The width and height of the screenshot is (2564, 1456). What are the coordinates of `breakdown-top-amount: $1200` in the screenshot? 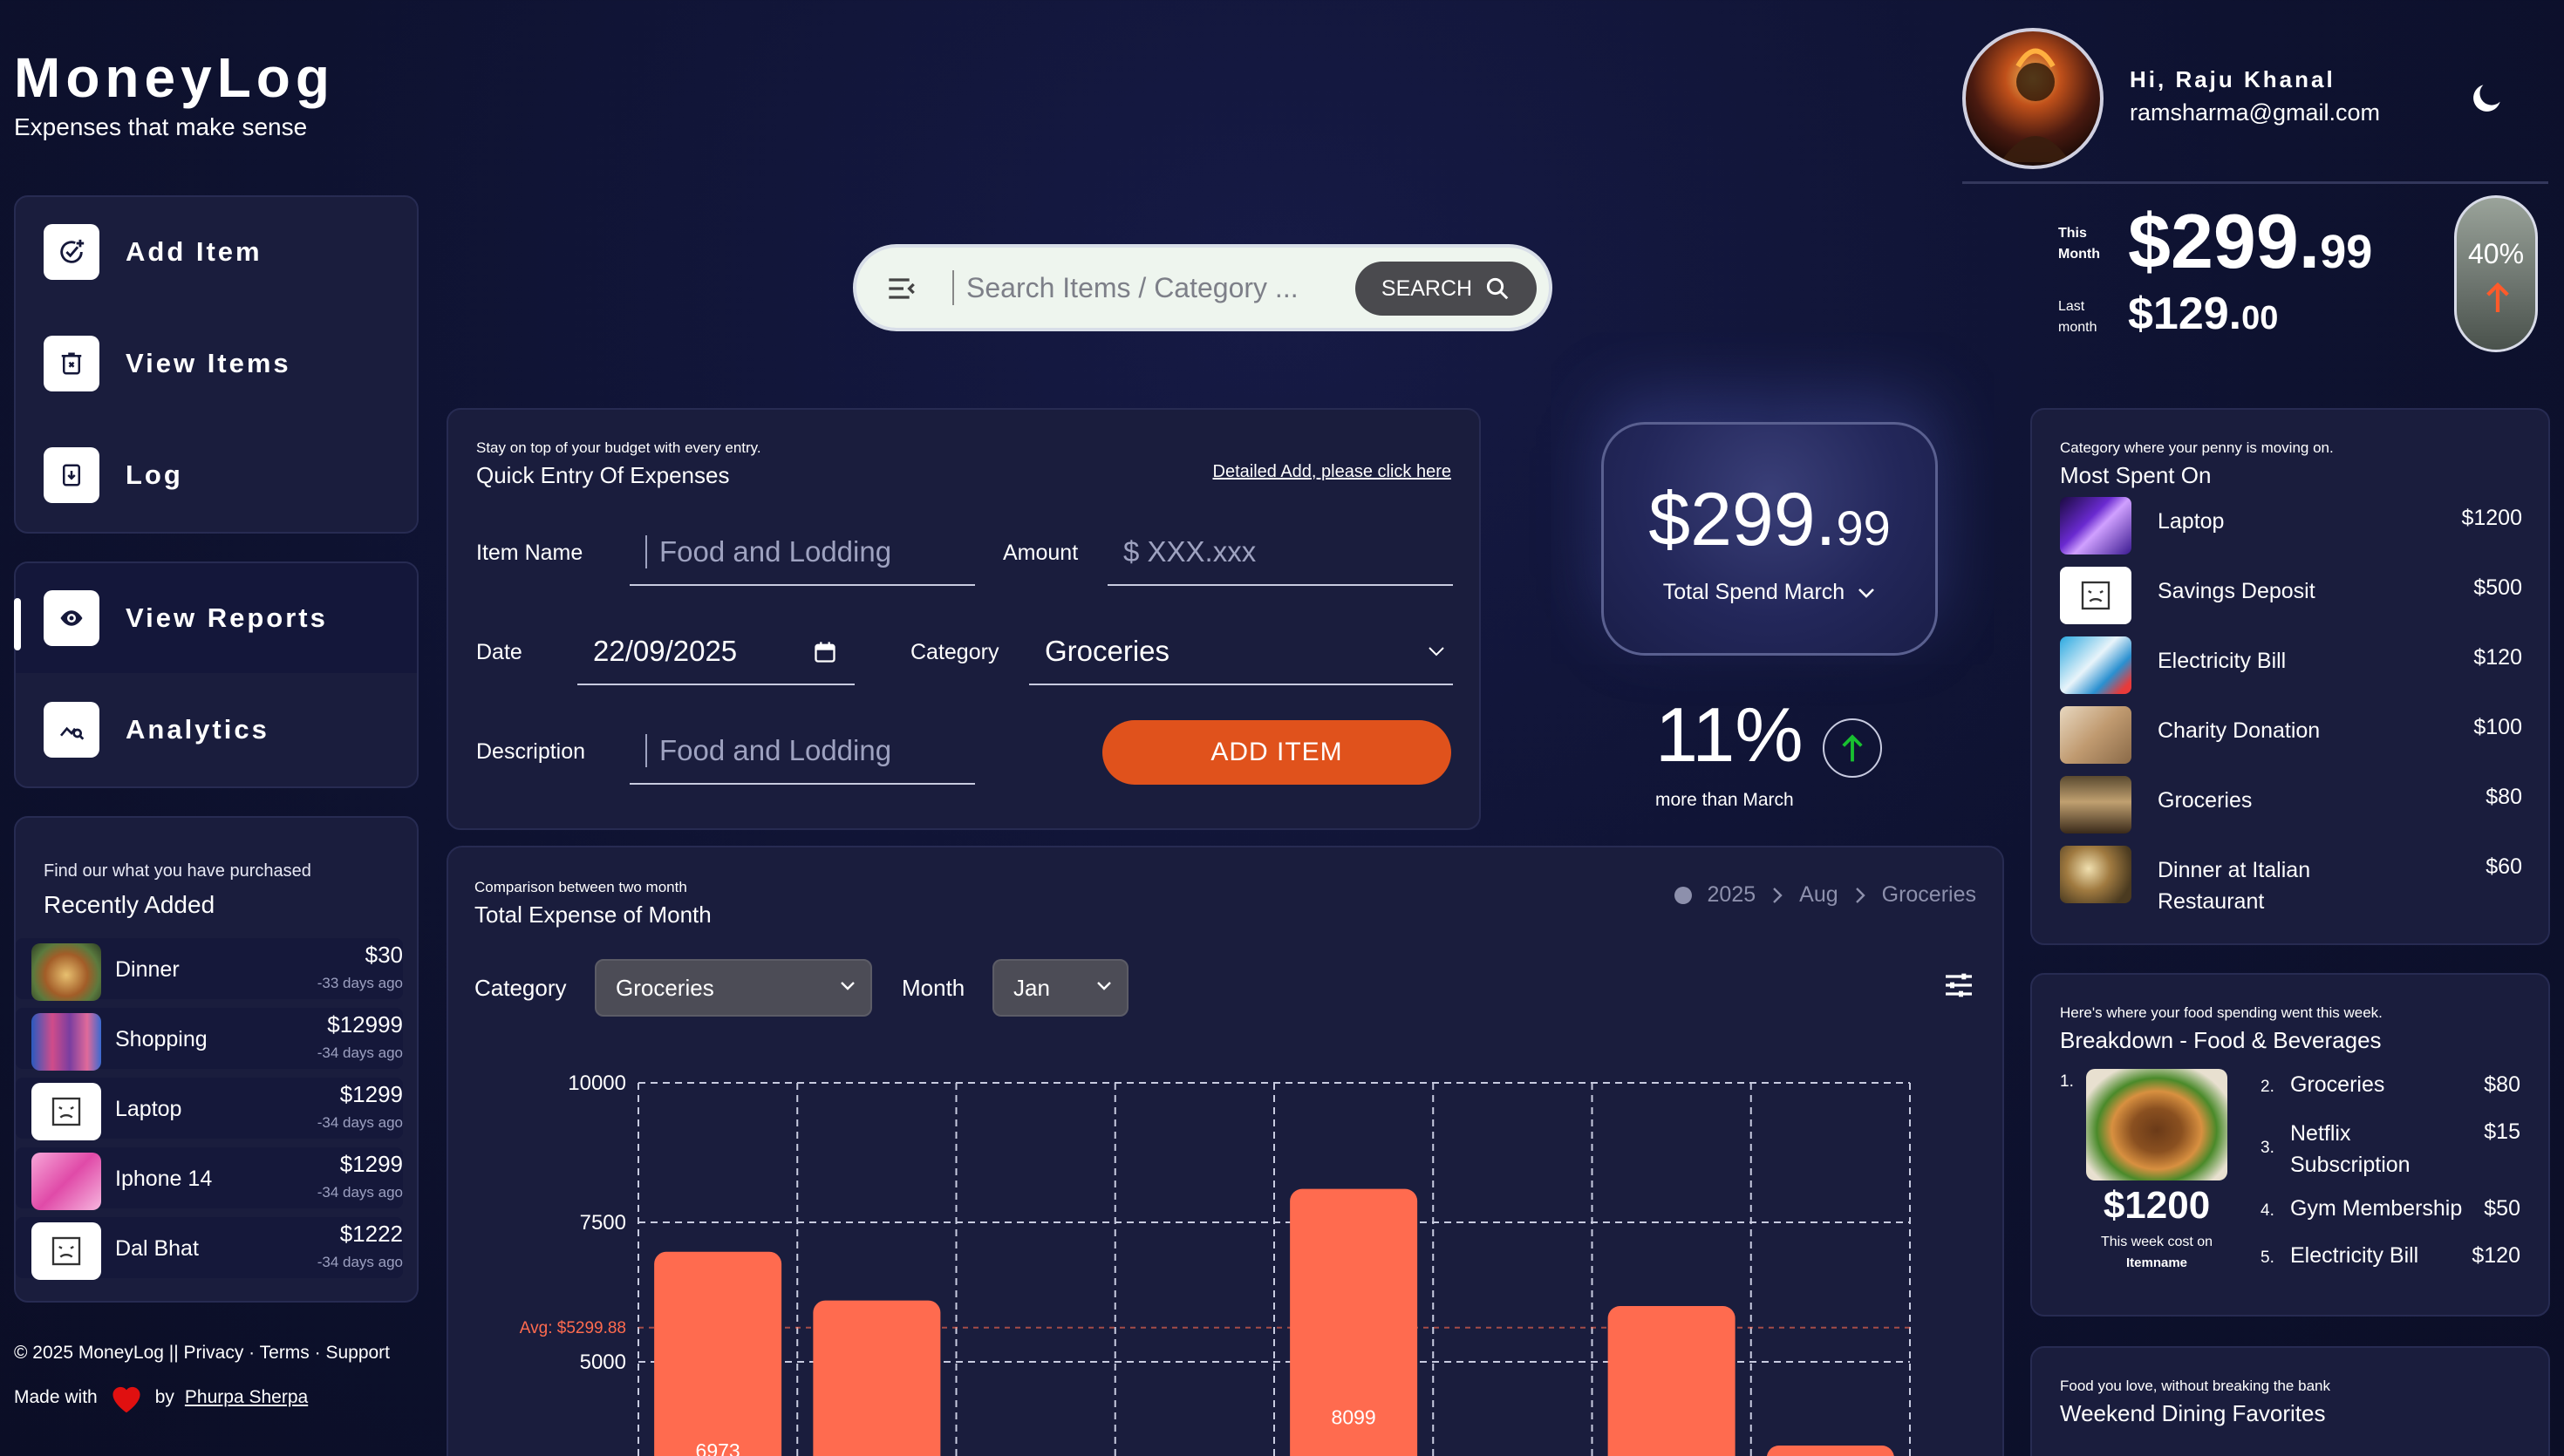 It's located at (2157, 1205).